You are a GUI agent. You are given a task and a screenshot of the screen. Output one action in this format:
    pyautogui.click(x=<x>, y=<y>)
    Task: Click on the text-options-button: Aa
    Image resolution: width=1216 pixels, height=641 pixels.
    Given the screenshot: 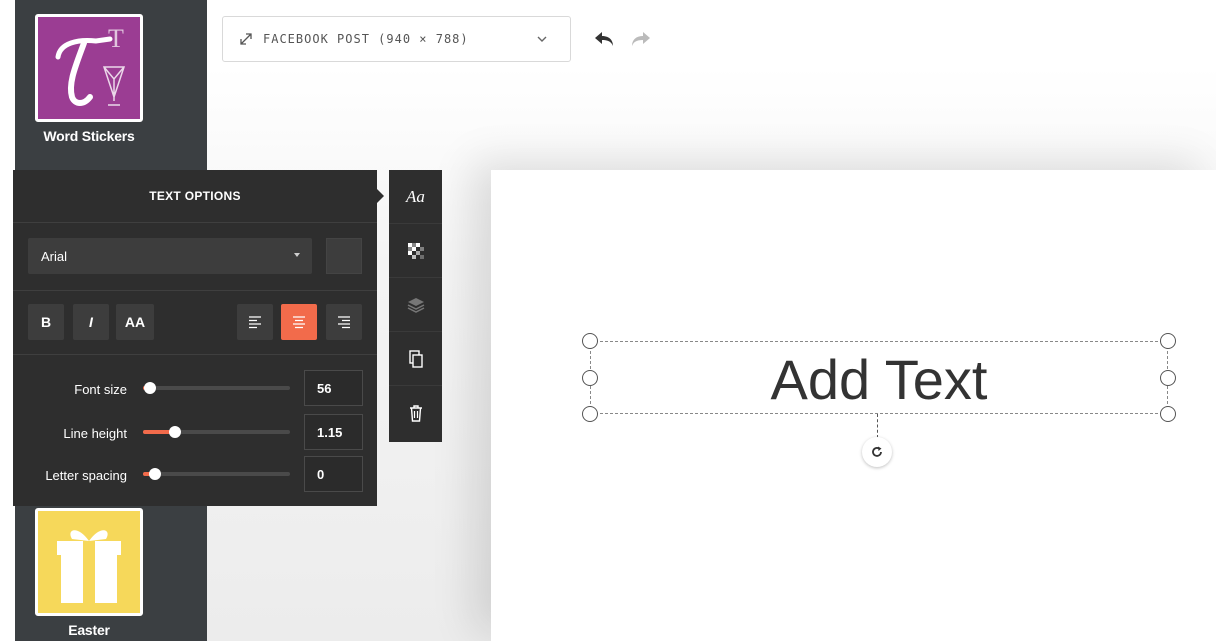 What is the action you would take?
    pyautogui.click(x=415, y=197)
    